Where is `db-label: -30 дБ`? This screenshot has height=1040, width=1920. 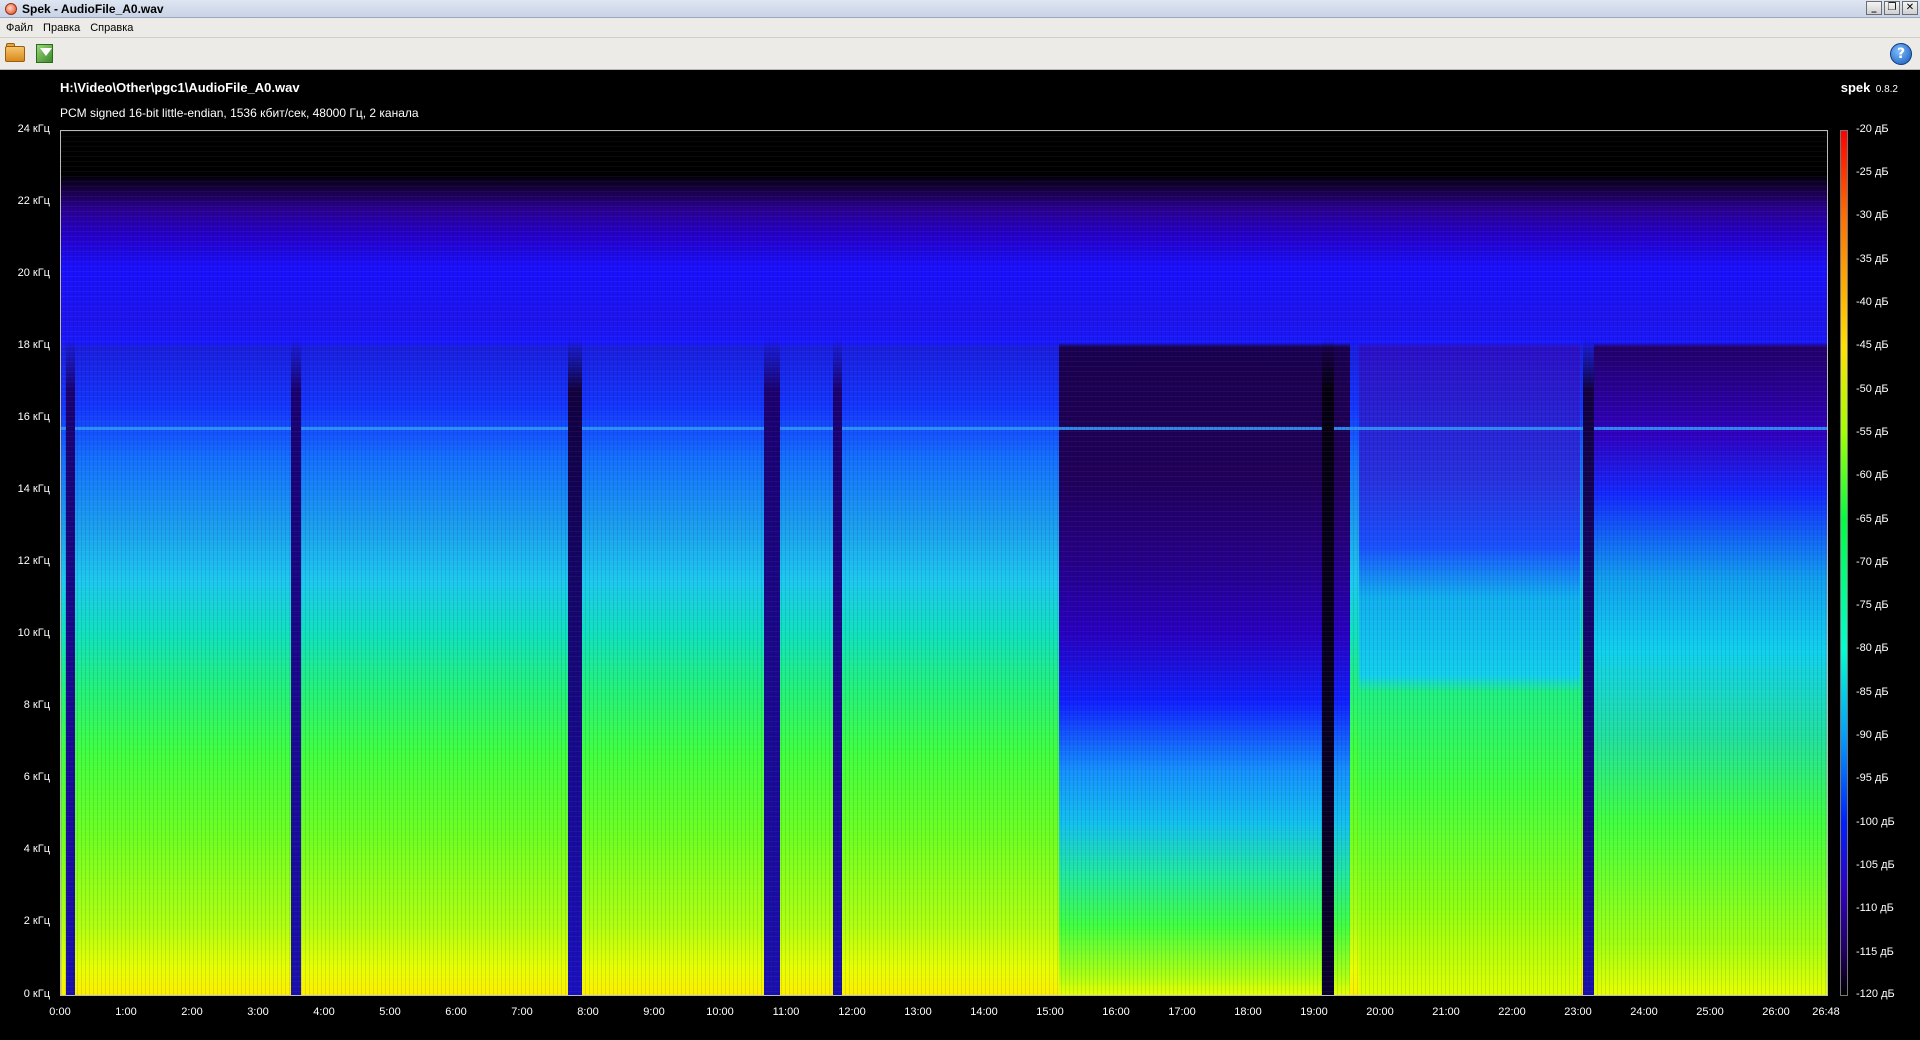 db-label: -30 дБ is located at coordinates (1872, 215).